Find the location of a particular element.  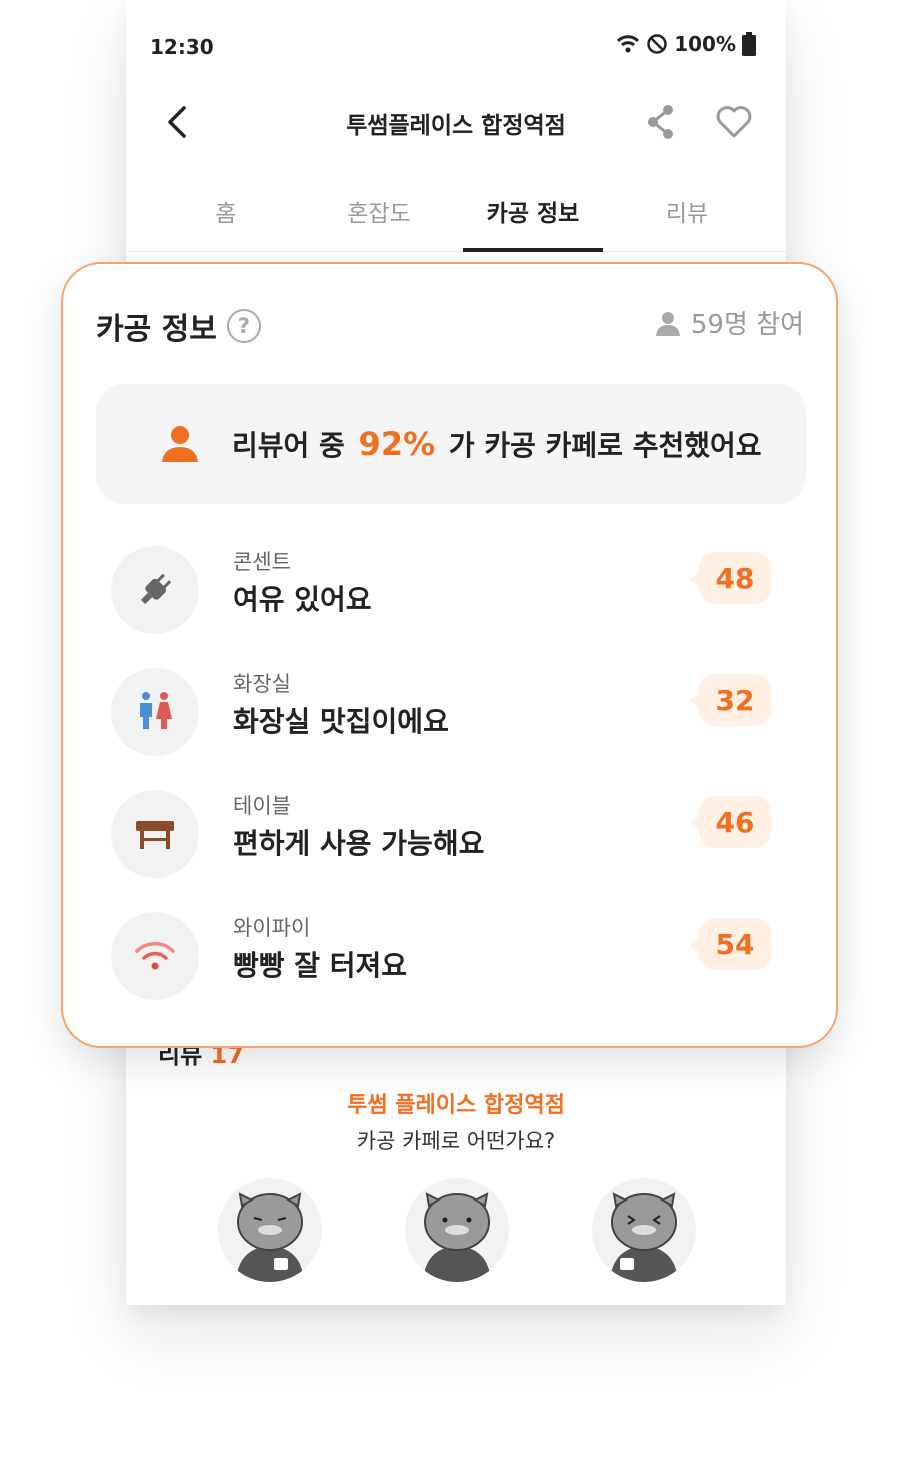

participants-count: 59명 참여 is located at coordinates (729, 322).